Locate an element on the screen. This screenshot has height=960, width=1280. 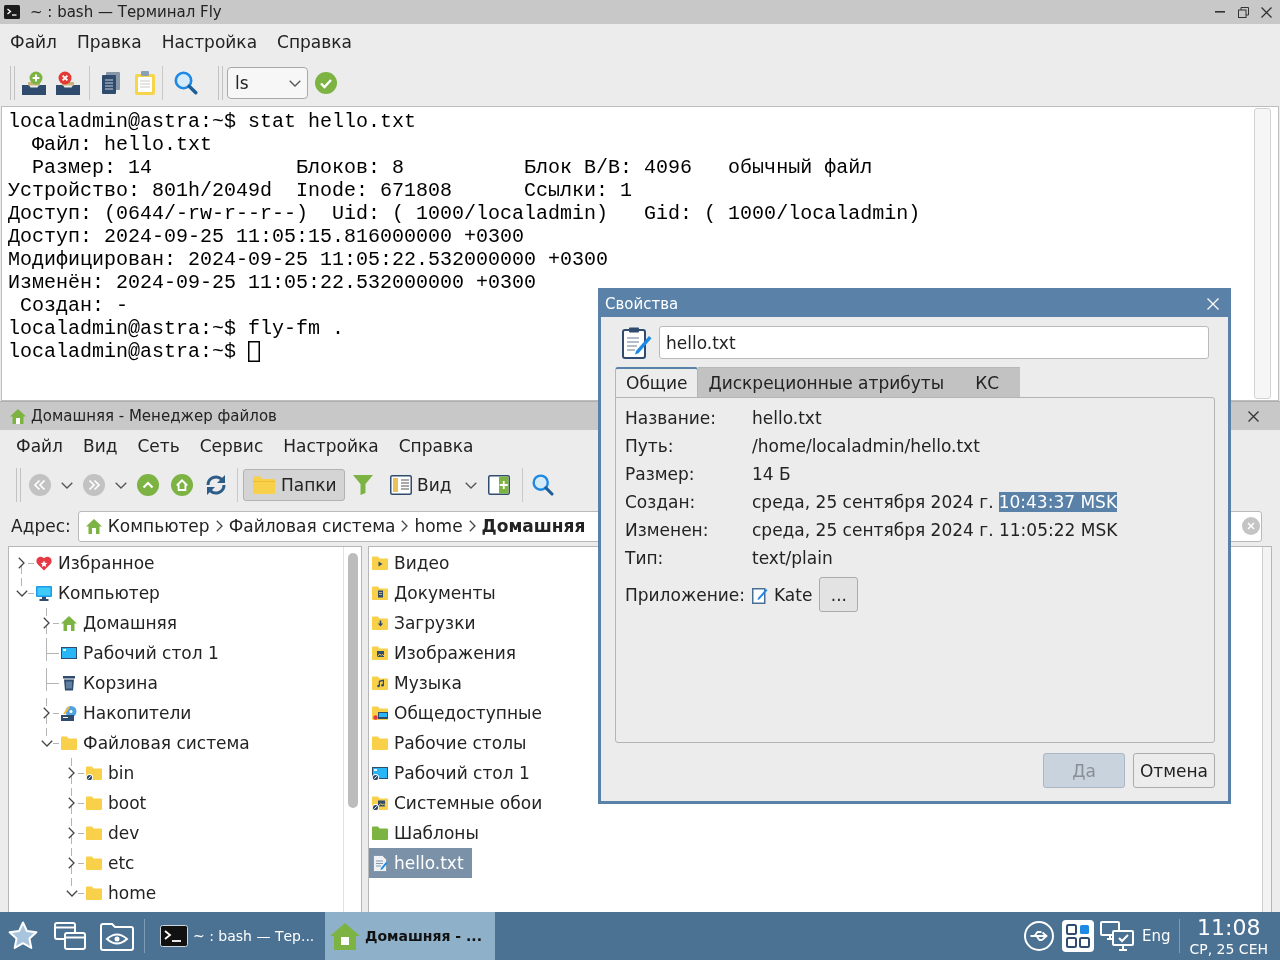
terminal-line: Устройство: 801h/2049d Inode: 671808 Ссылки: 1 is located at coordinates (320, 190).